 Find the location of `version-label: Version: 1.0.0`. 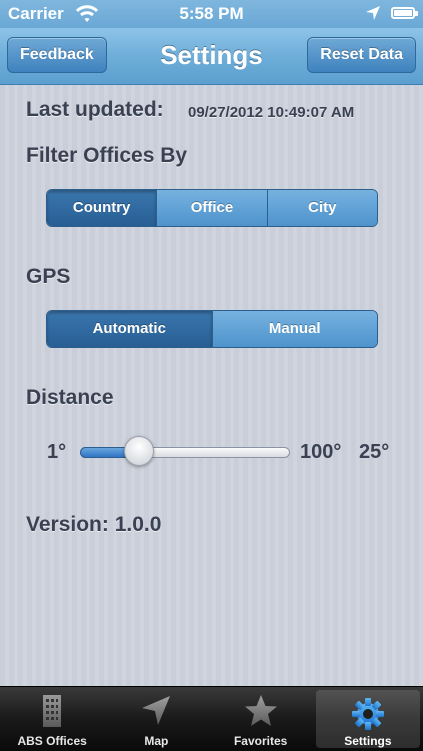

version-label: Version: 1.0.0 is located at coordinates (94, 524).